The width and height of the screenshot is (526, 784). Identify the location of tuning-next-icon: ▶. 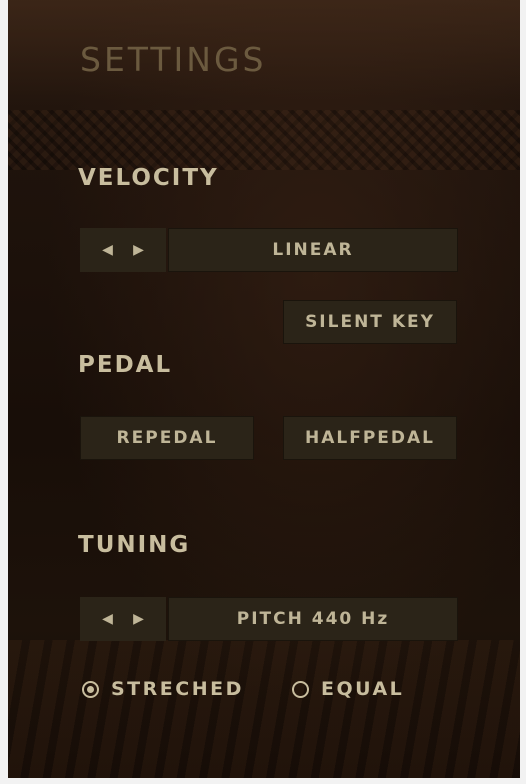
(139, 619).